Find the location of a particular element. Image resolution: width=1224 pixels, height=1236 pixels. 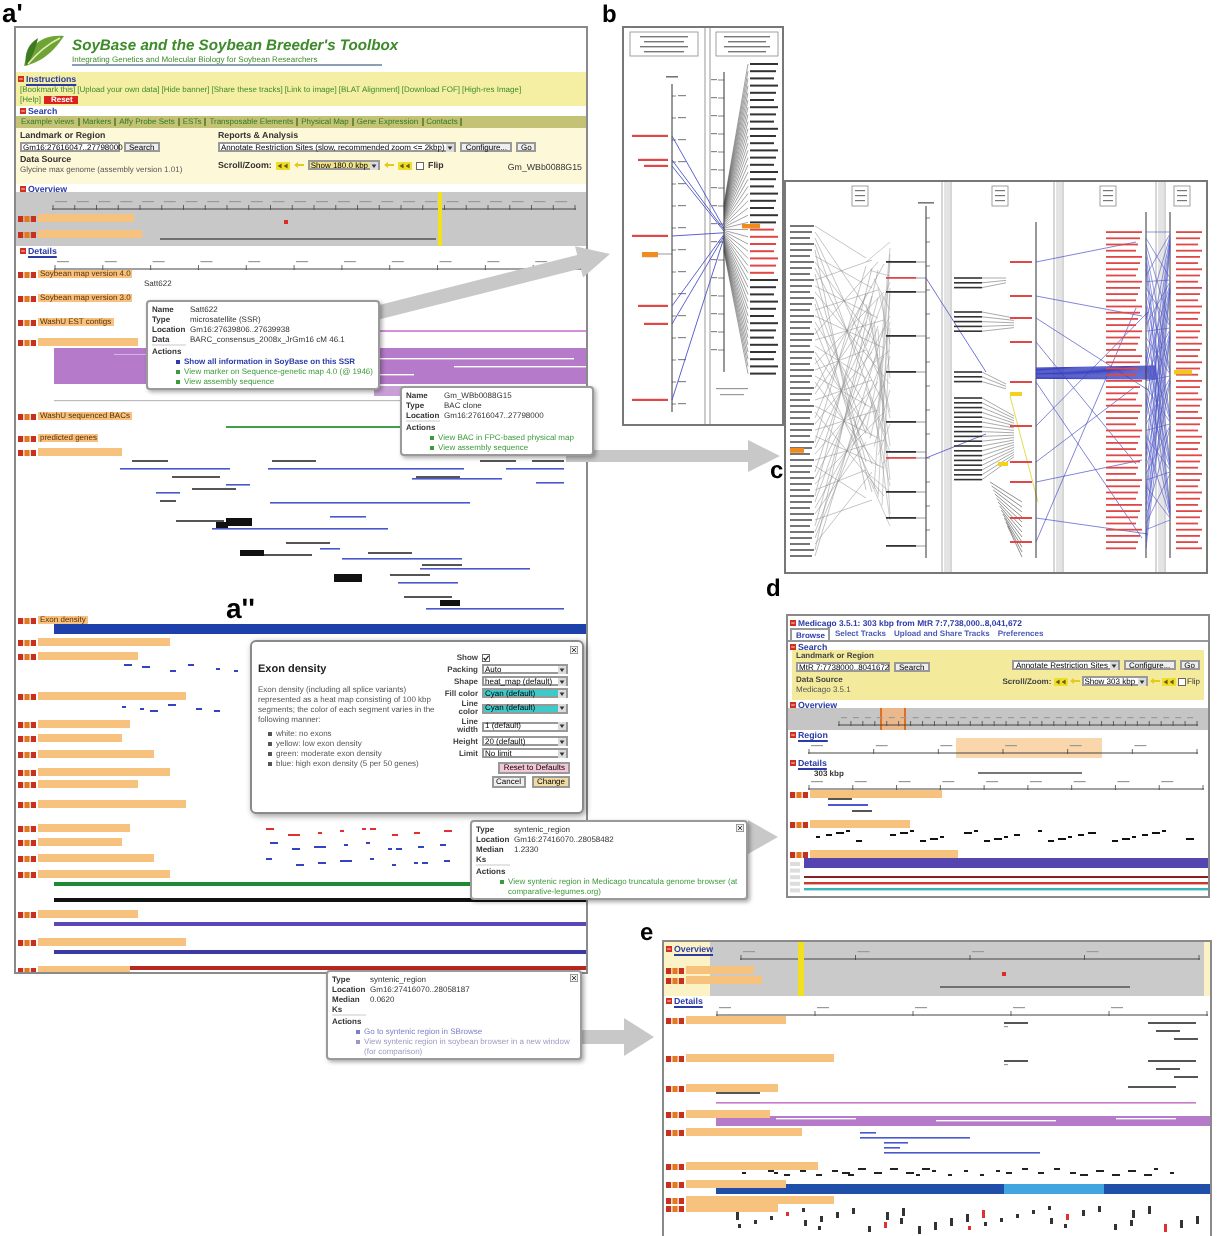

panel-label: b is located at coordinates (609, 14).